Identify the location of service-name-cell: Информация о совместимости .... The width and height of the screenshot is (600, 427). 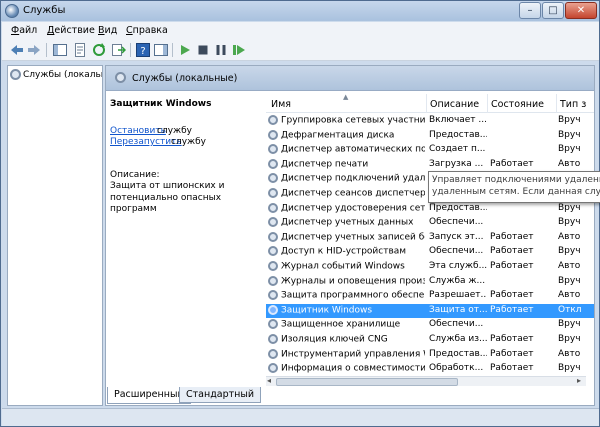
(346, 368).